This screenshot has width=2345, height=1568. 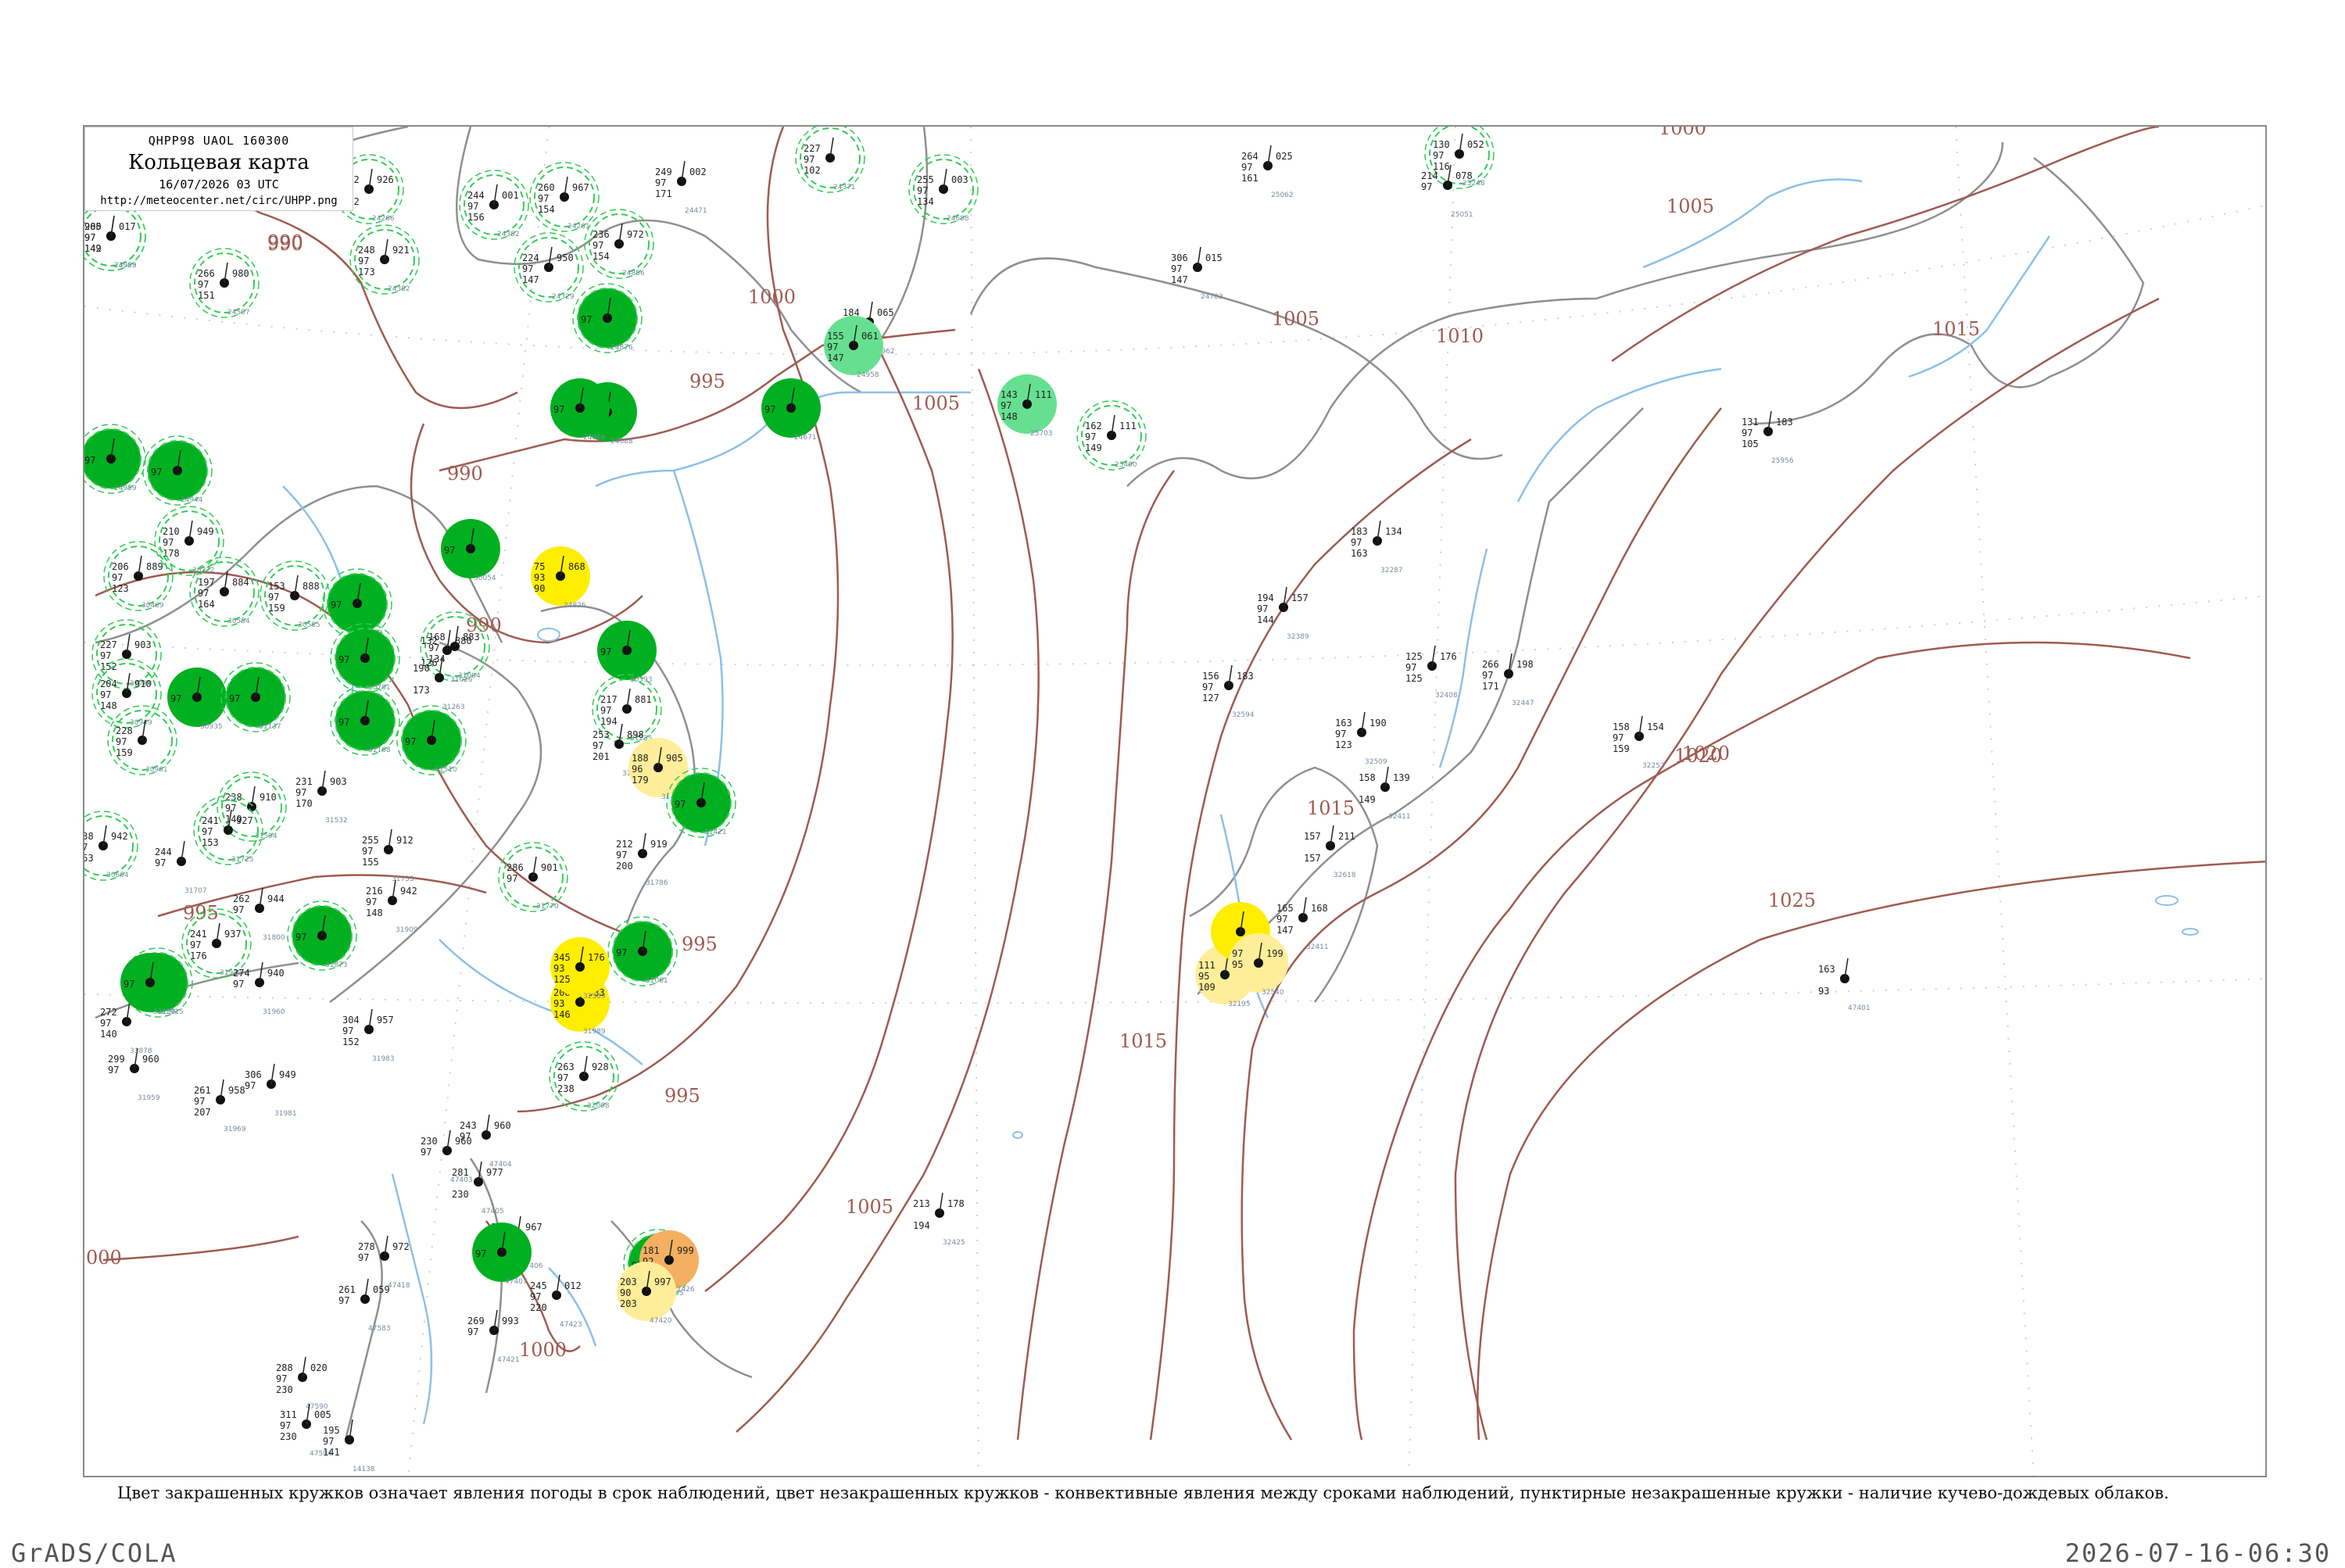 What do you see at coordinates (1203, 976) in the screenshot?
I see `station-p: 95` at bounding box center [1203, 976].